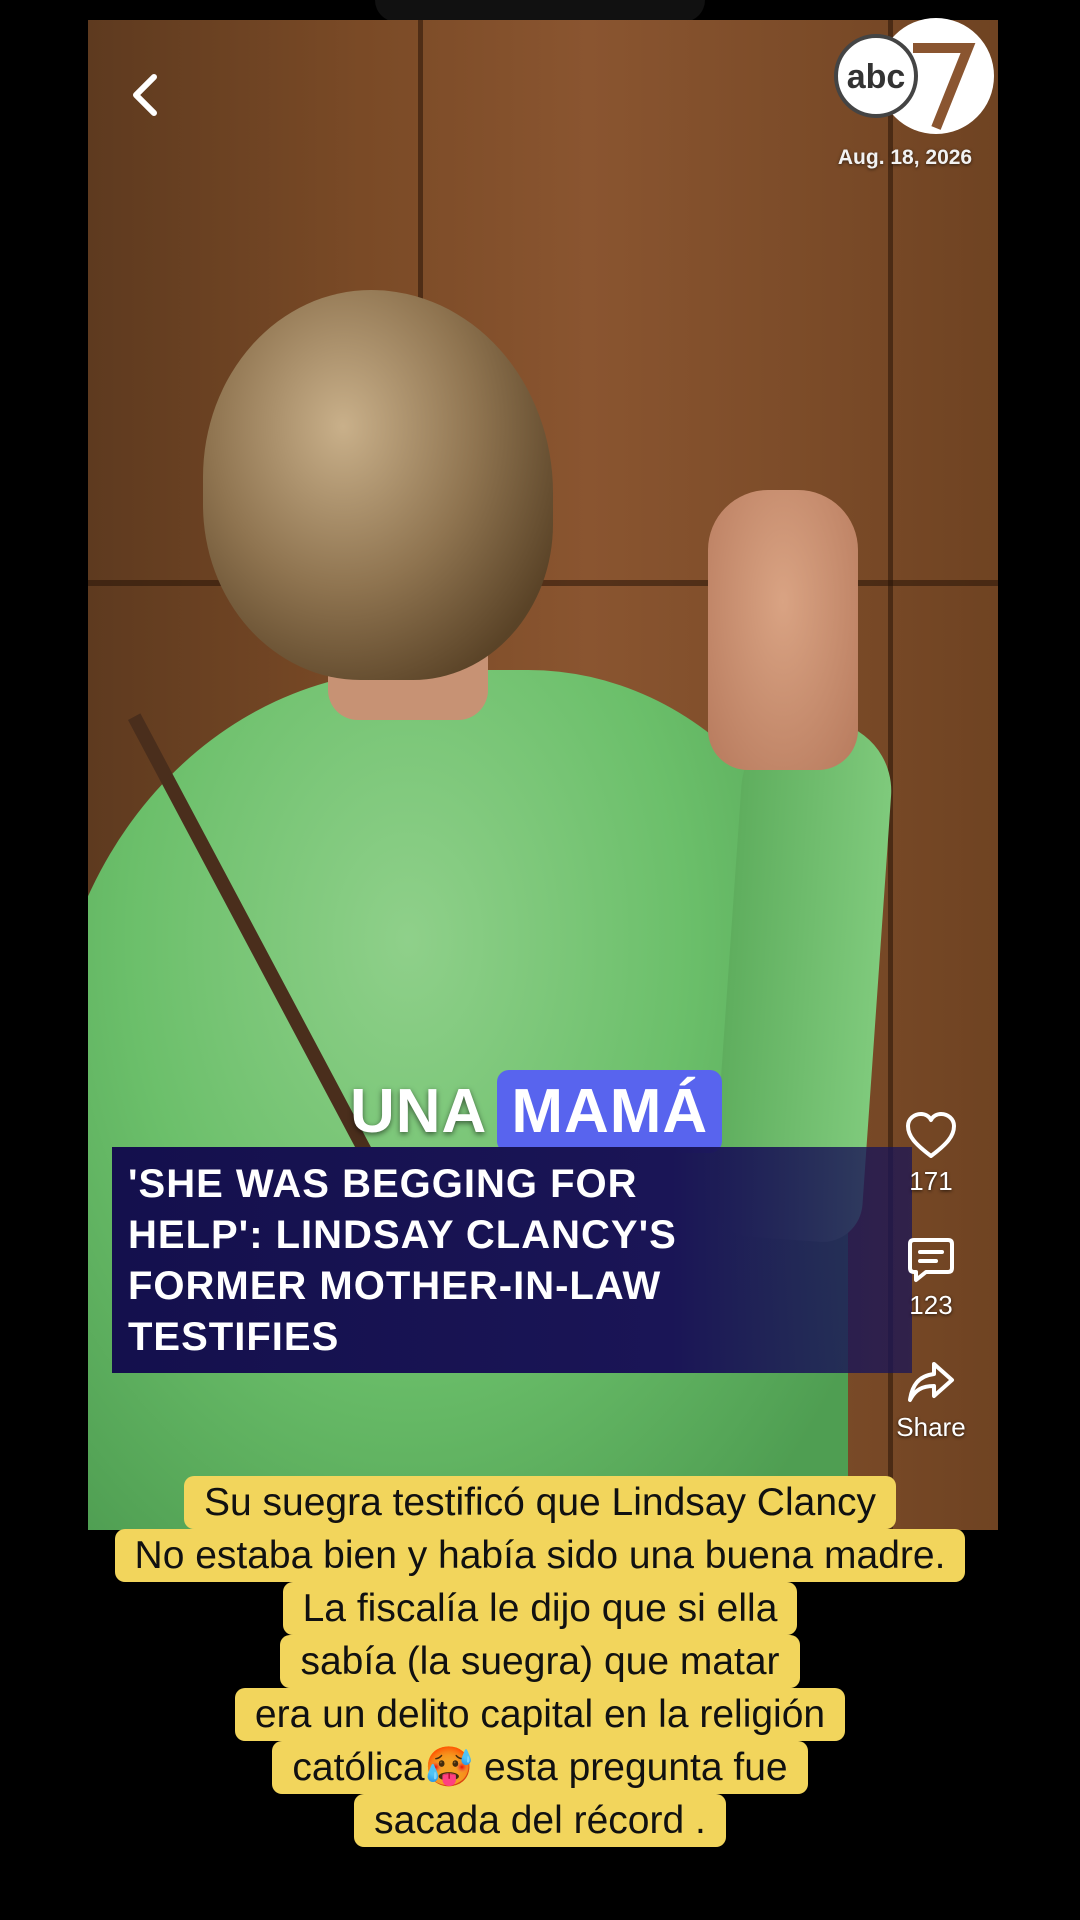 The image size is (1080, 1920). Describe the element at coordinates (908, 76) in the screenshot. I see `abc7-logo: abc` at that location.